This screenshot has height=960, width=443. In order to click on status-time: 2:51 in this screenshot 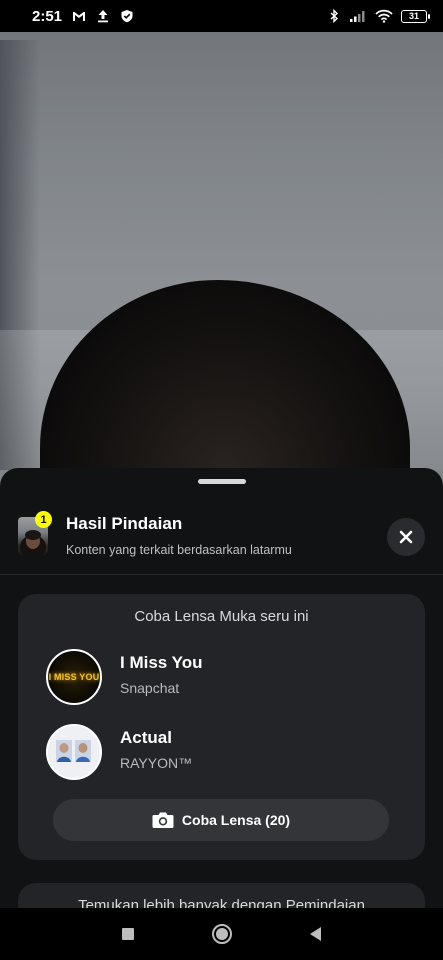, I will do `click(47, 16)`.